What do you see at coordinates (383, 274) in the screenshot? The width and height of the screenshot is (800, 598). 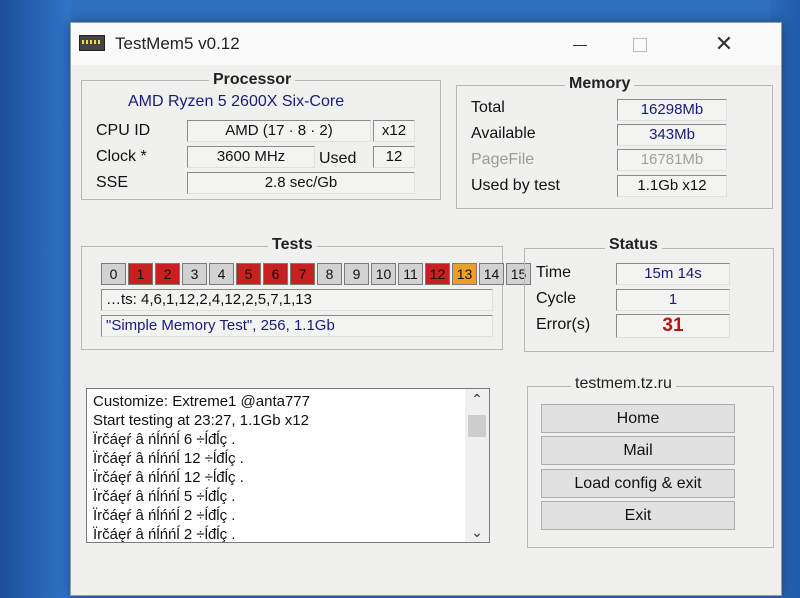 I see `test-cell-10: 10` at bounding box center [383, 274].